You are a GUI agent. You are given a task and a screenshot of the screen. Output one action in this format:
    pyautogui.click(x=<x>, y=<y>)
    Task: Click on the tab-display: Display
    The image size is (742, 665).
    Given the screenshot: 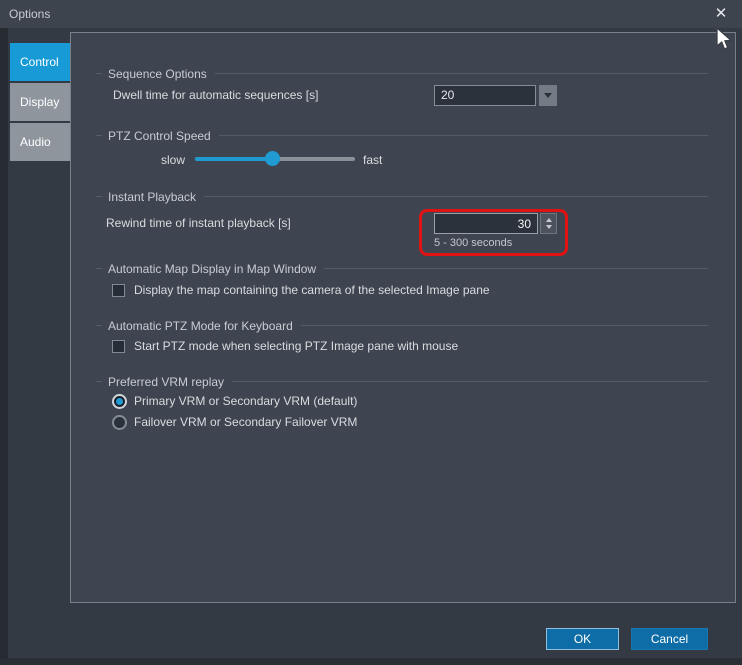 What is the action you would take?
    pyautogui.click(x=40, y=102)
    